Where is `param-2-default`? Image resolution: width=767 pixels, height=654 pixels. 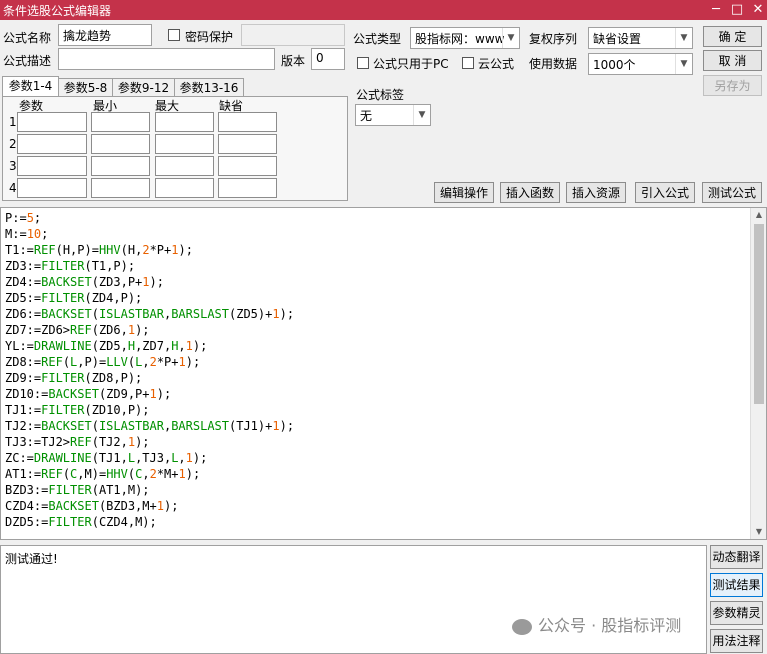 param-2-default is located at coordinates (247, 144).